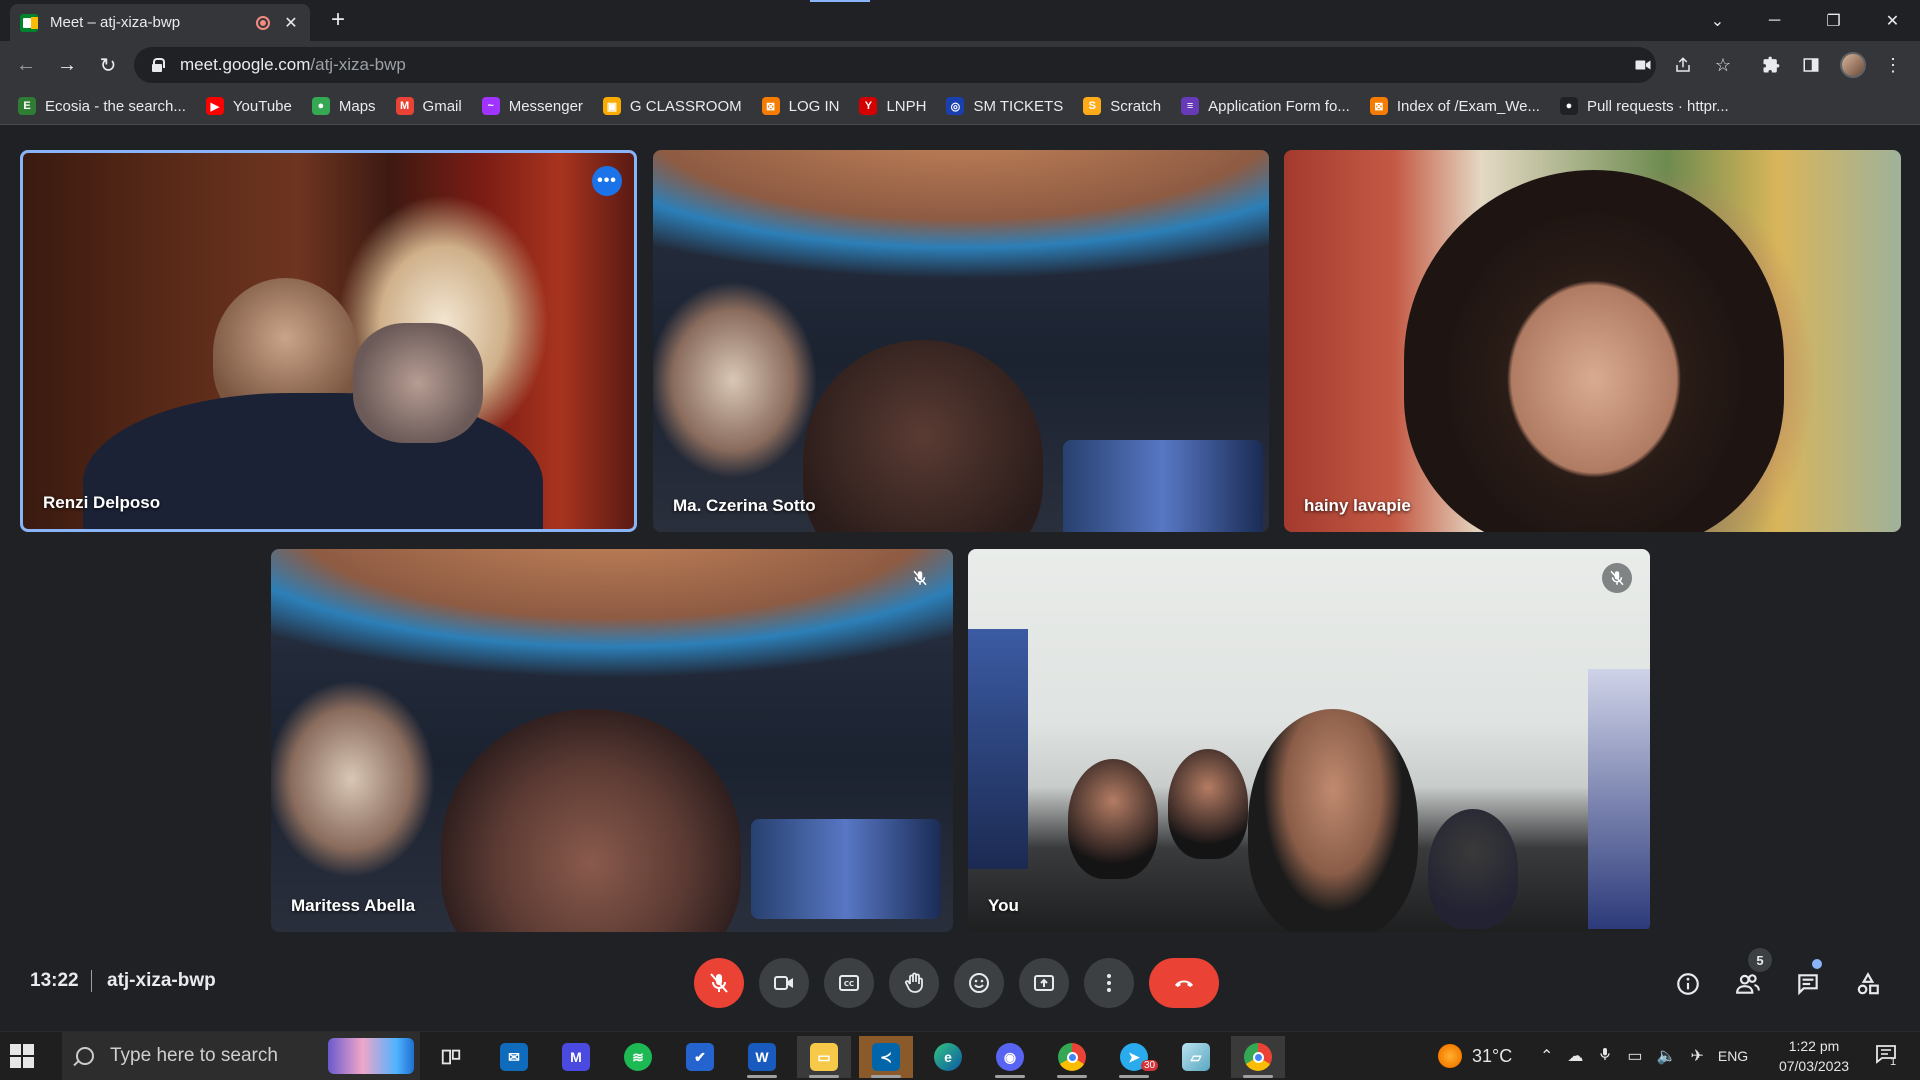  I want to click on more-options-button, so click(1109, 983).